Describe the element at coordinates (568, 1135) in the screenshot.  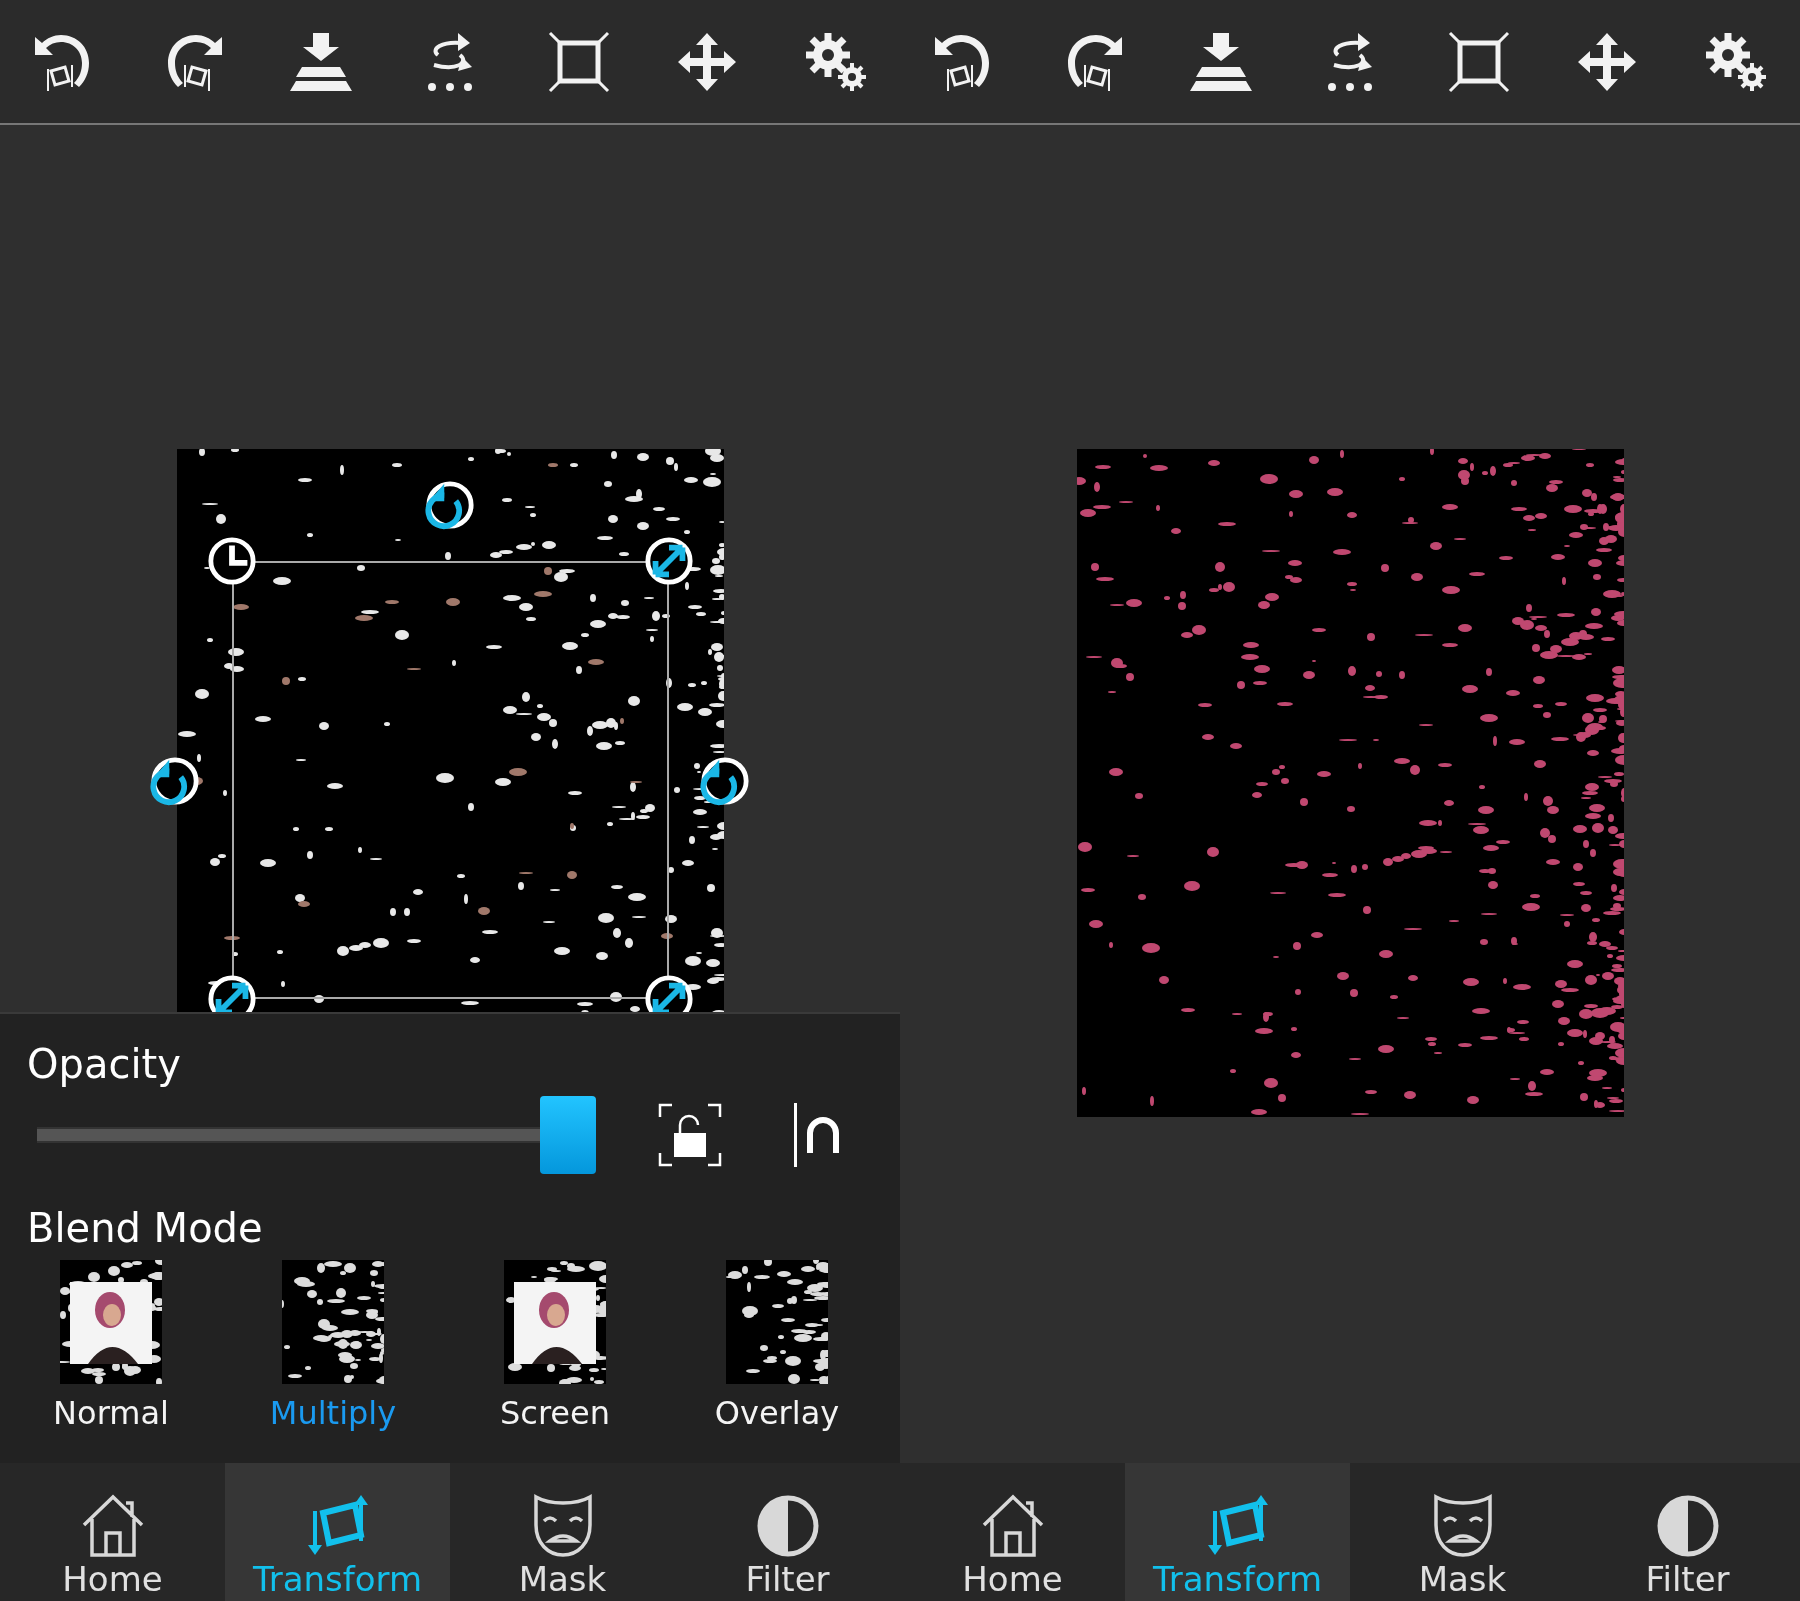
I see `slider-thumb` at that location.